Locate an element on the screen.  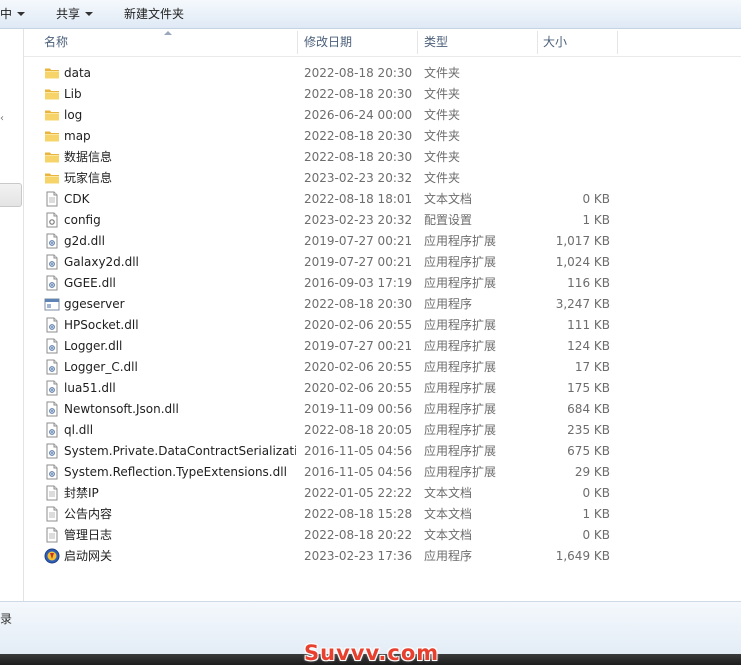
file-size: 124 KB is located at coordinates (588, 346).